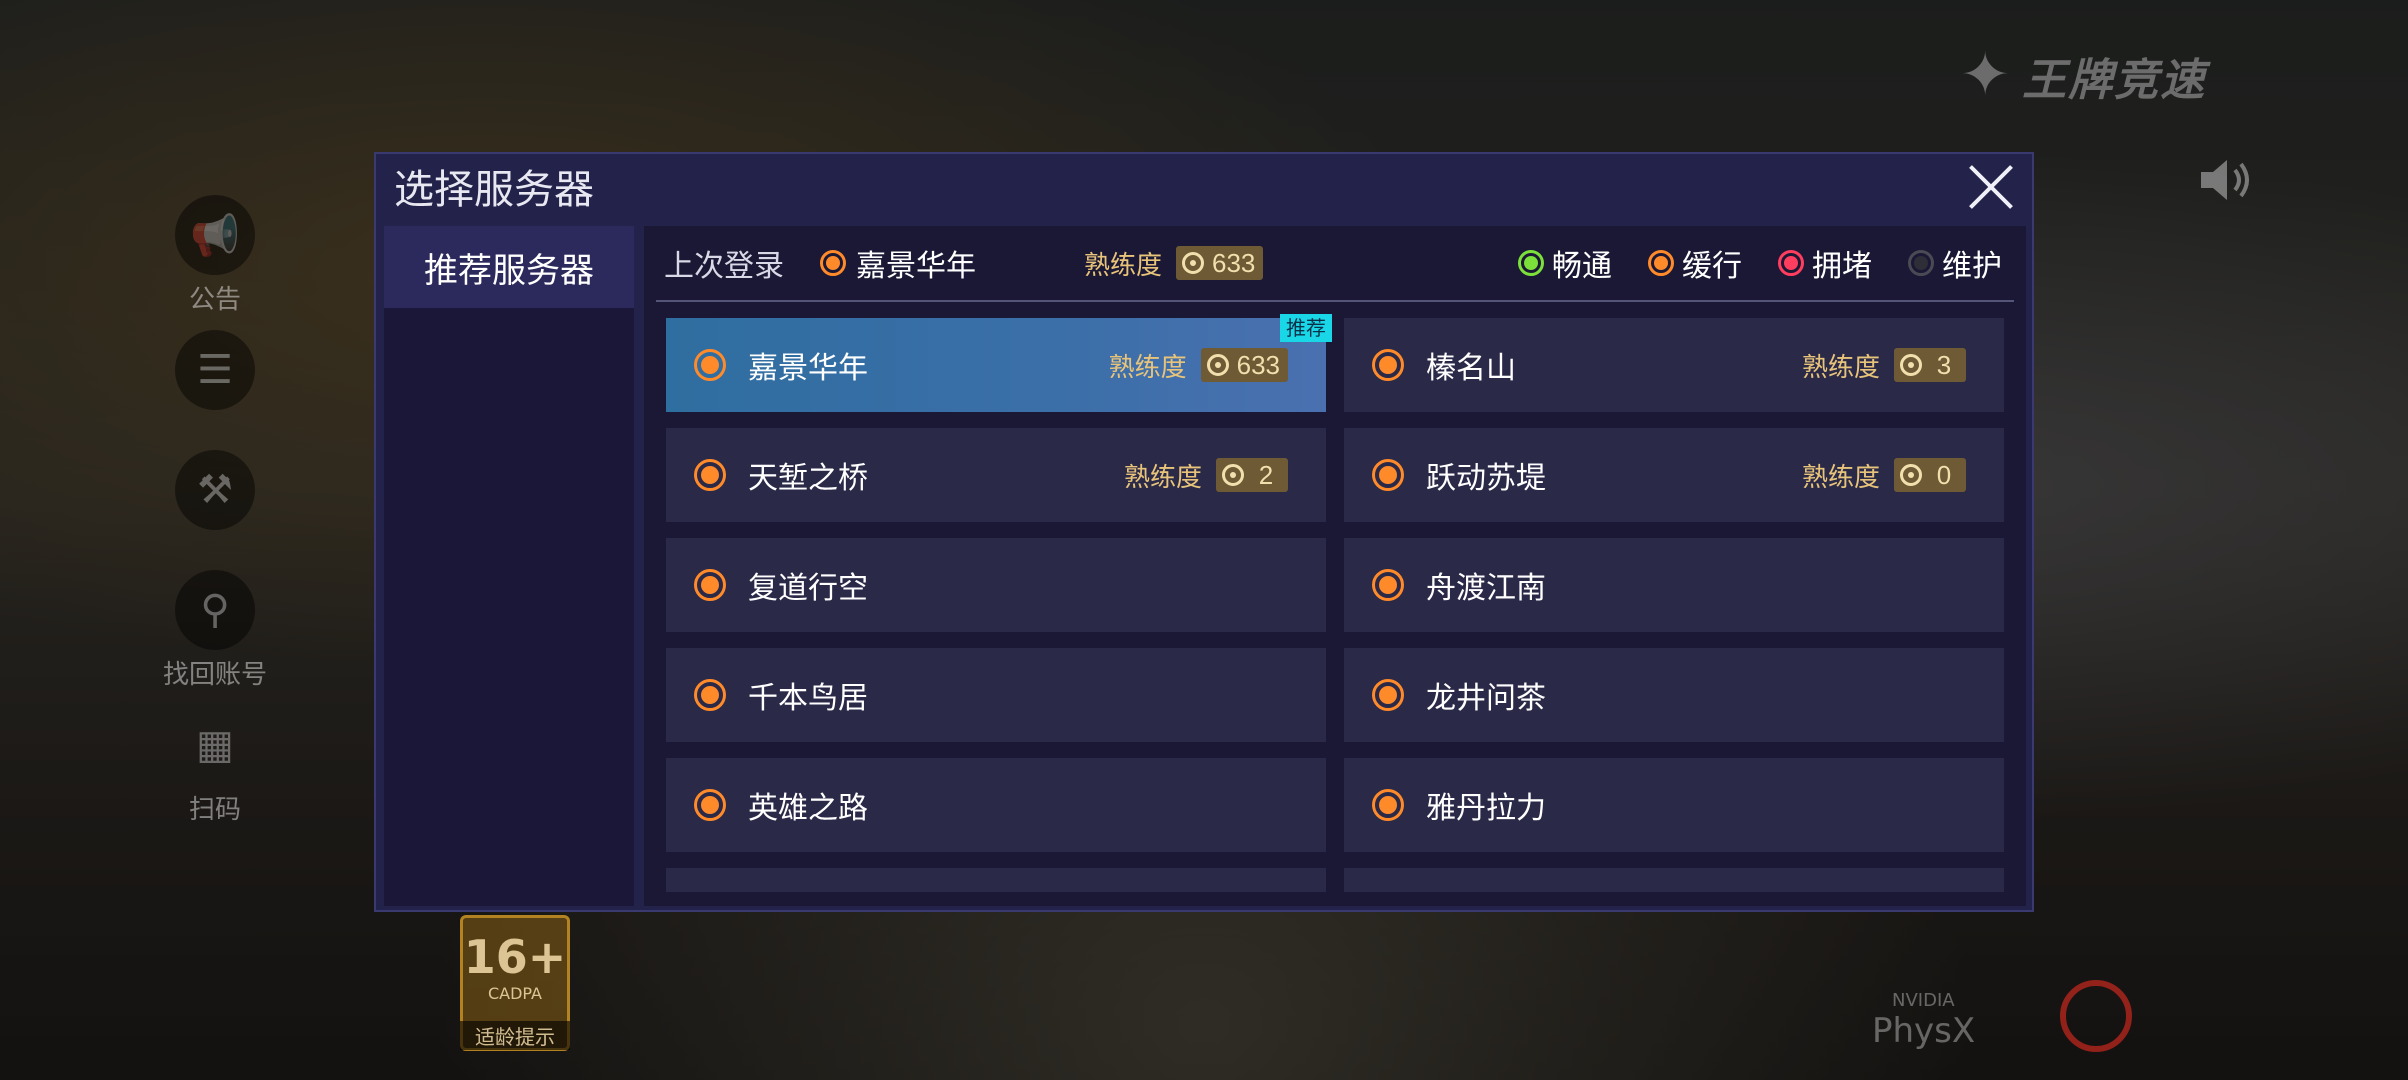 Image resolution: width=2408 pixels, height=1080 pixels. Describe the element at coordinates (808, 368) in the screenshot. I see `server-name: 嘉景华年` at that location.